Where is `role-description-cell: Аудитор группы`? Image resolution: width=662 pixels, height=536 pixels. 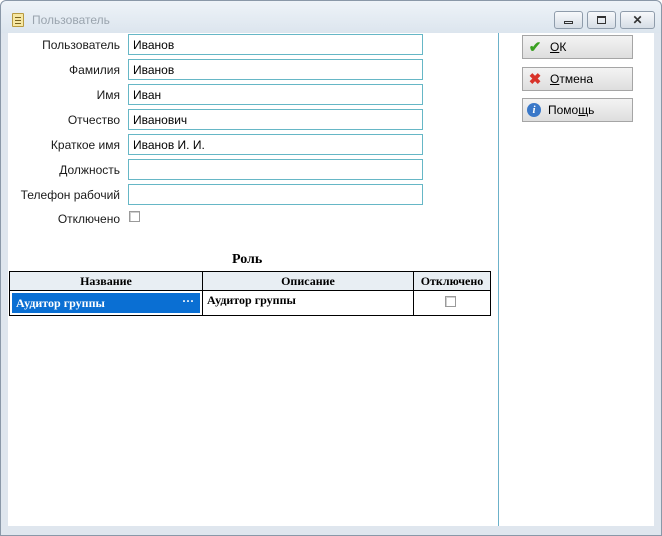 role-description-cell: Аудитор группы is located at coordinates (308, 303).